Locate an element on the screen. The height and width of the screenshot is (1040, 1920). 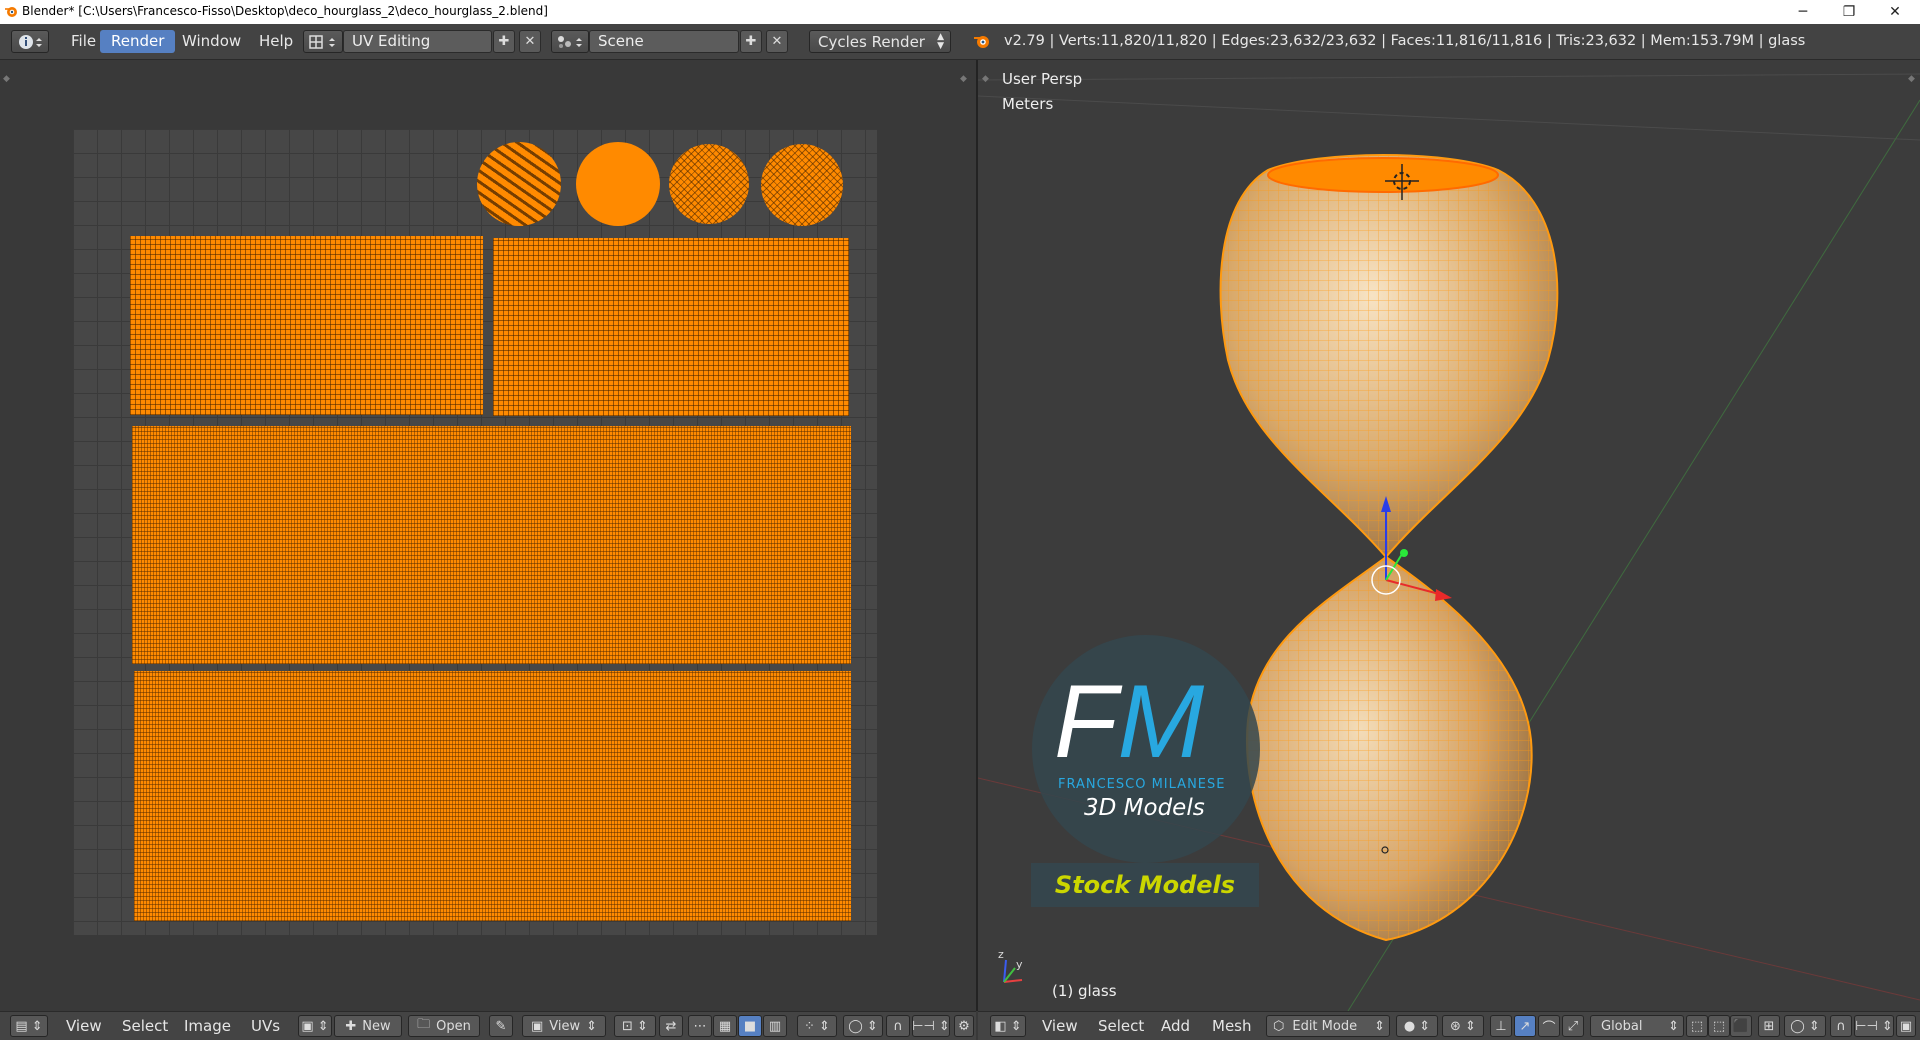
translate-manipulator-button: ↗ is located at coordinates (1525, 1026).